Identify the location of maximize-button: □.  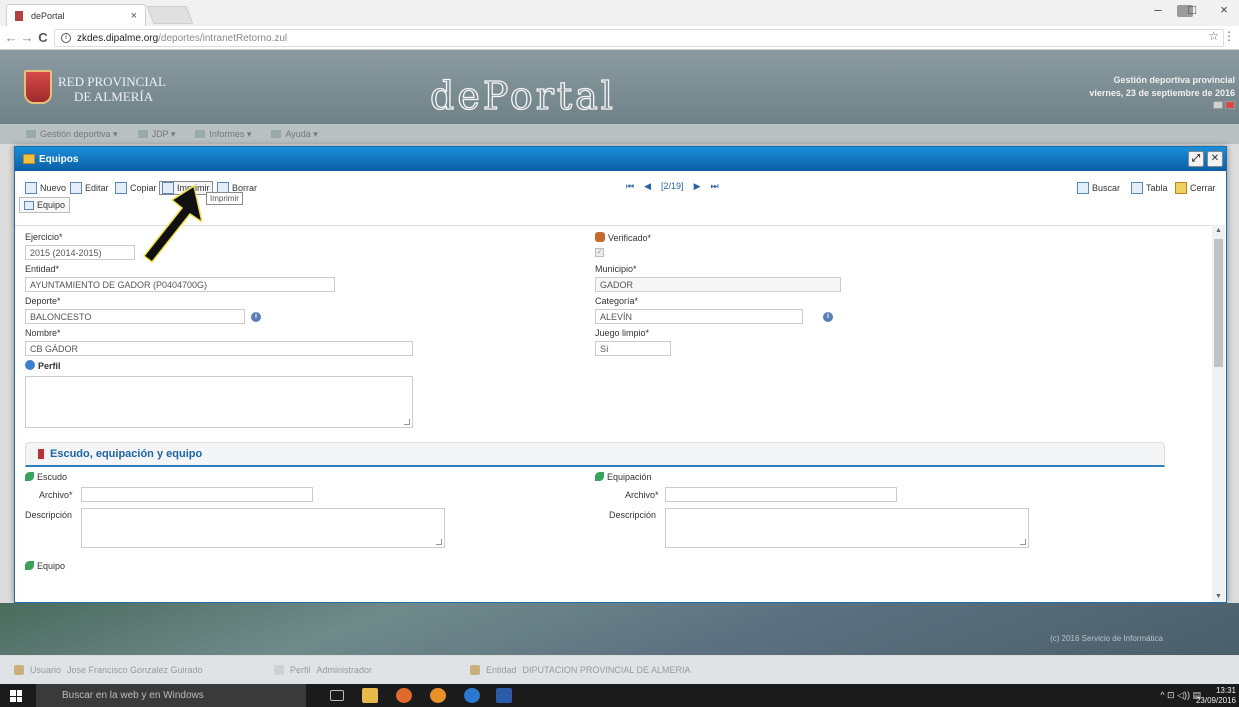
(1192, 9).